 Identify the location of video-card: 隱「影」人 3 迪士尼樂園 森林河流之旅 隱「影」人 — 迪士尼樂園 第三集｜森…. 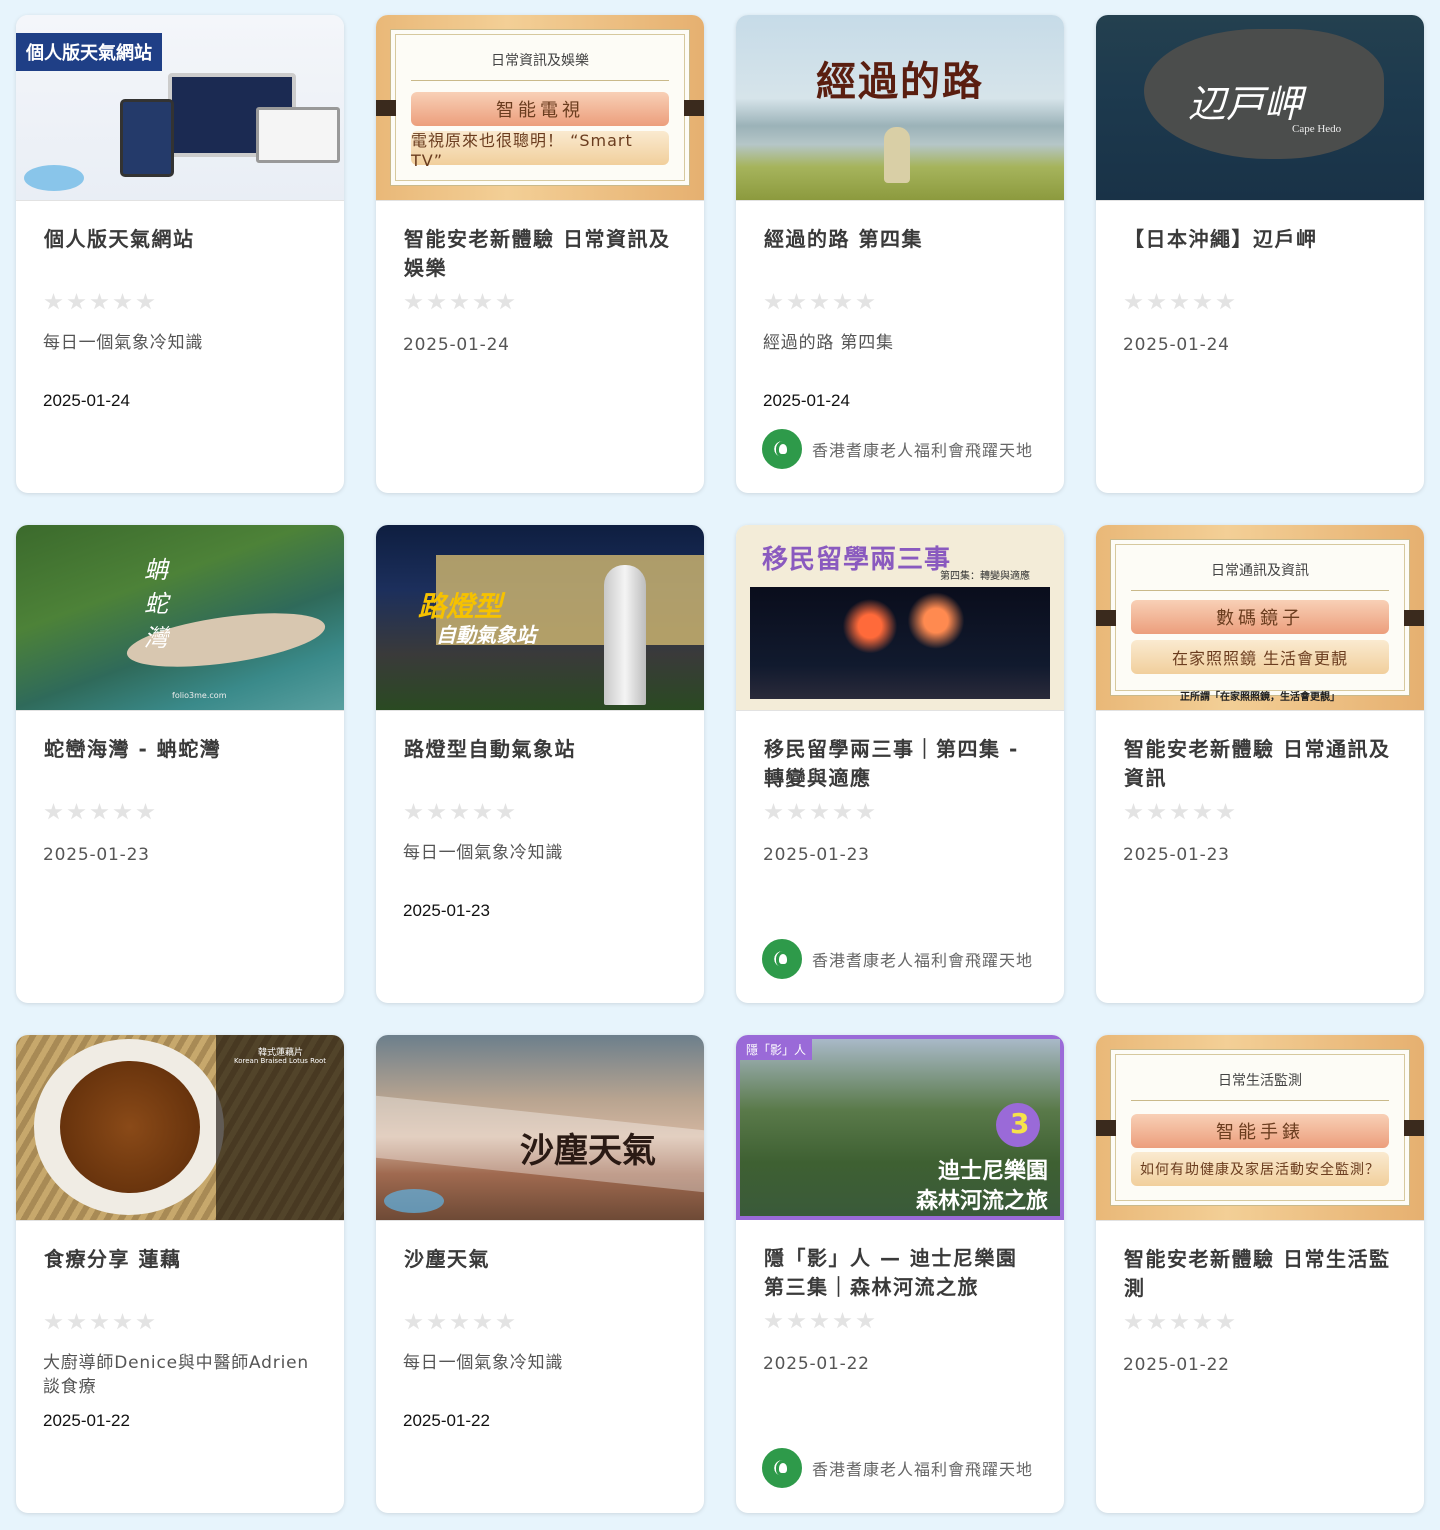
(900, 1274).